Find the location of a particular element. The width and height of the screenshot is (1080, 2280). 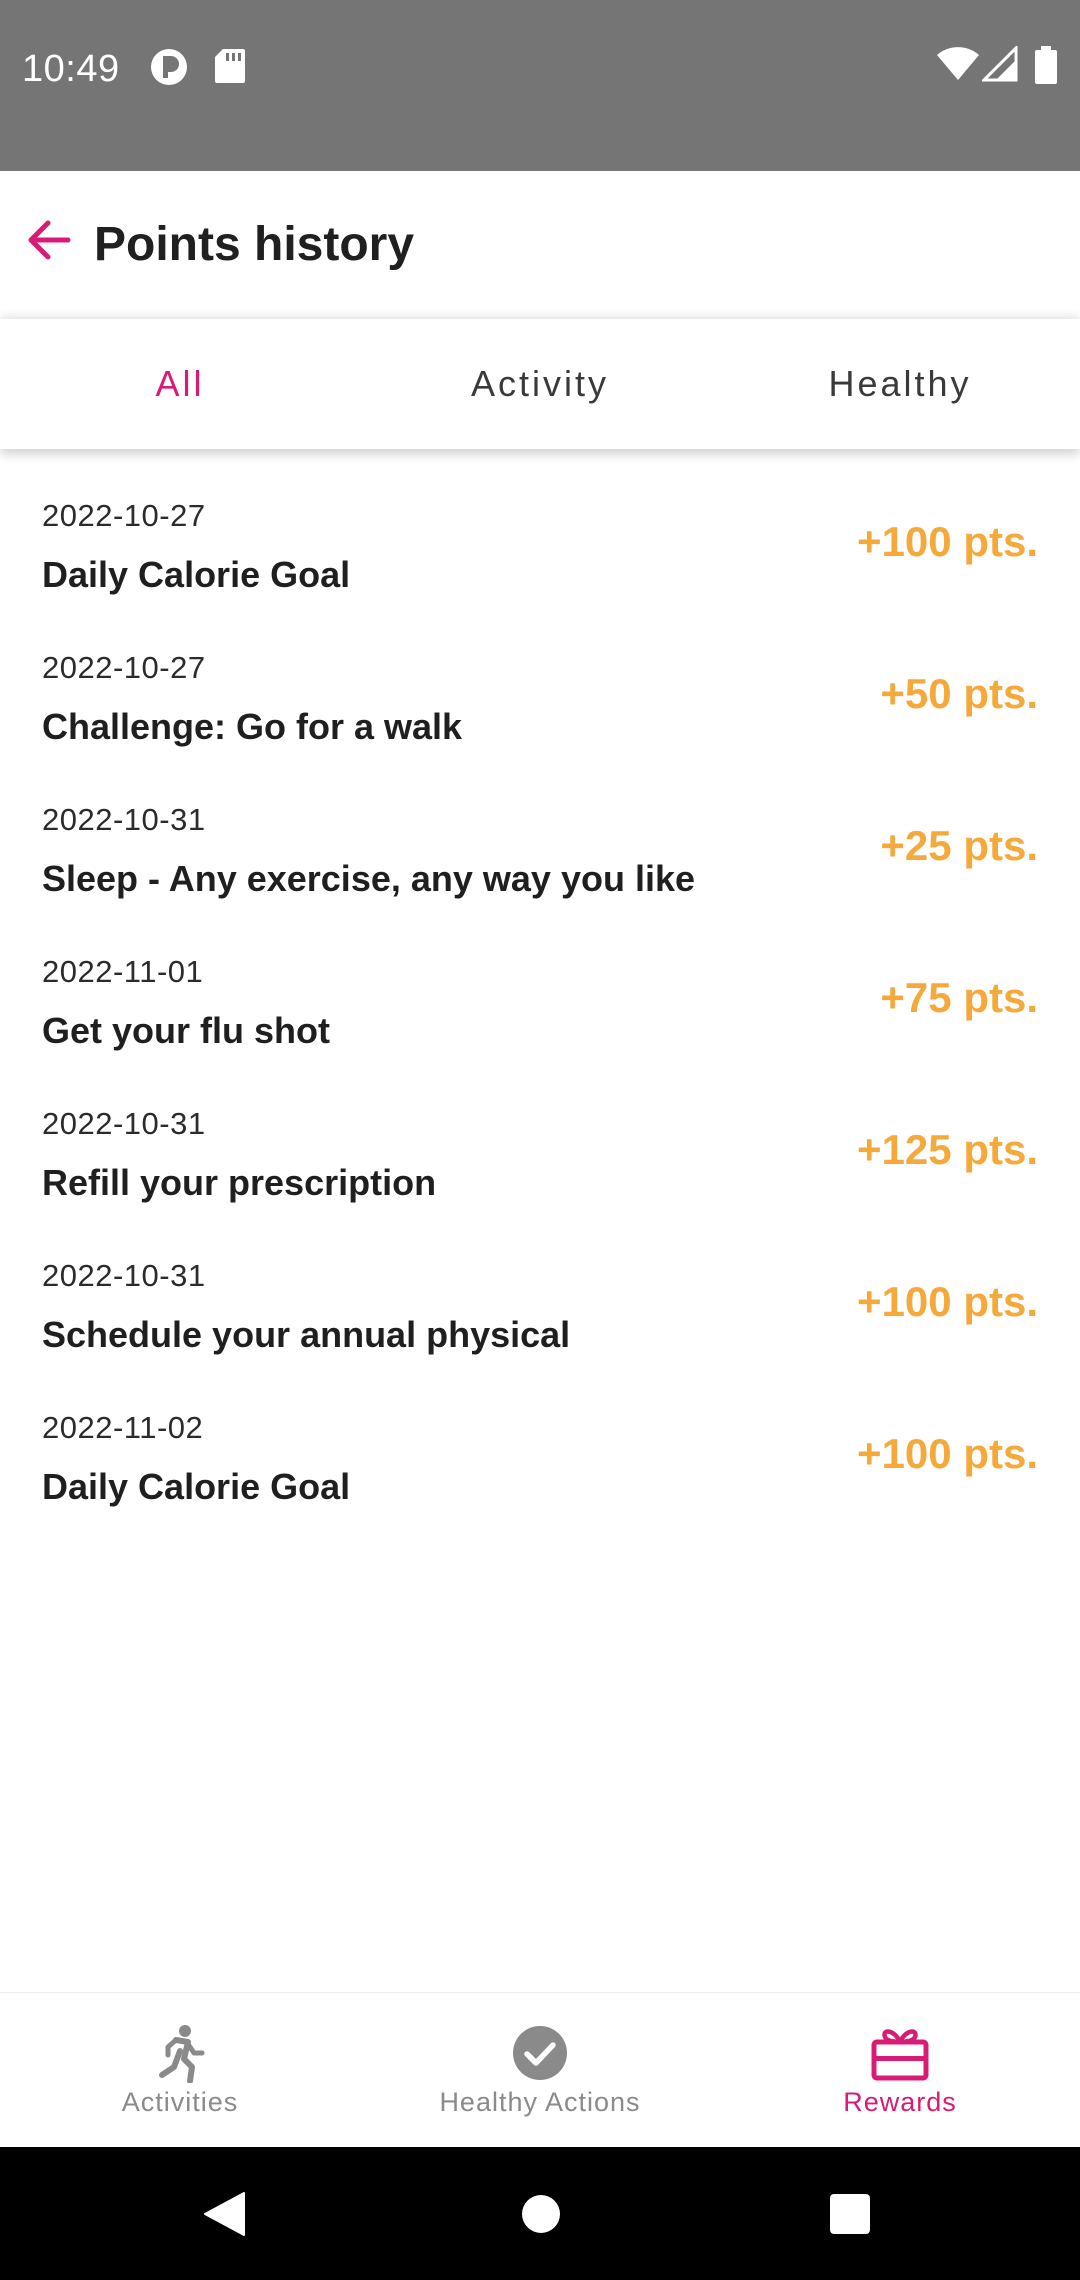

back-triangle-icon is located at coordinates (224, 2216).